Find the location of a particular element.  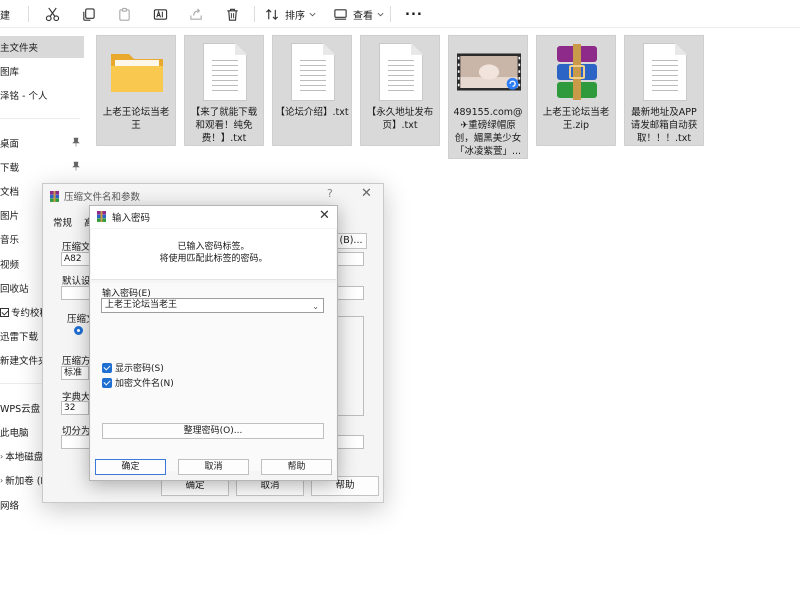

sidebar-item-gallery: 图库 is located at coordinates (42, 71).